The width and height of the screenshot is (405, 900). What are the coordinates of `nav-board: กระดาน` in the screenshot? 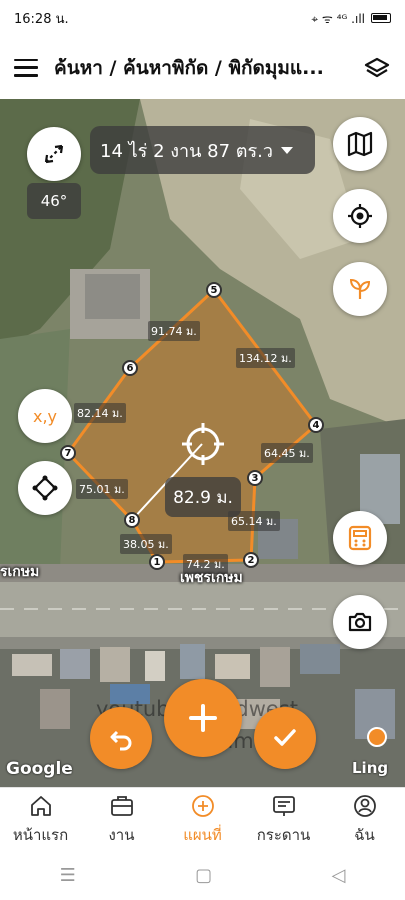 It's located at (283, 819).